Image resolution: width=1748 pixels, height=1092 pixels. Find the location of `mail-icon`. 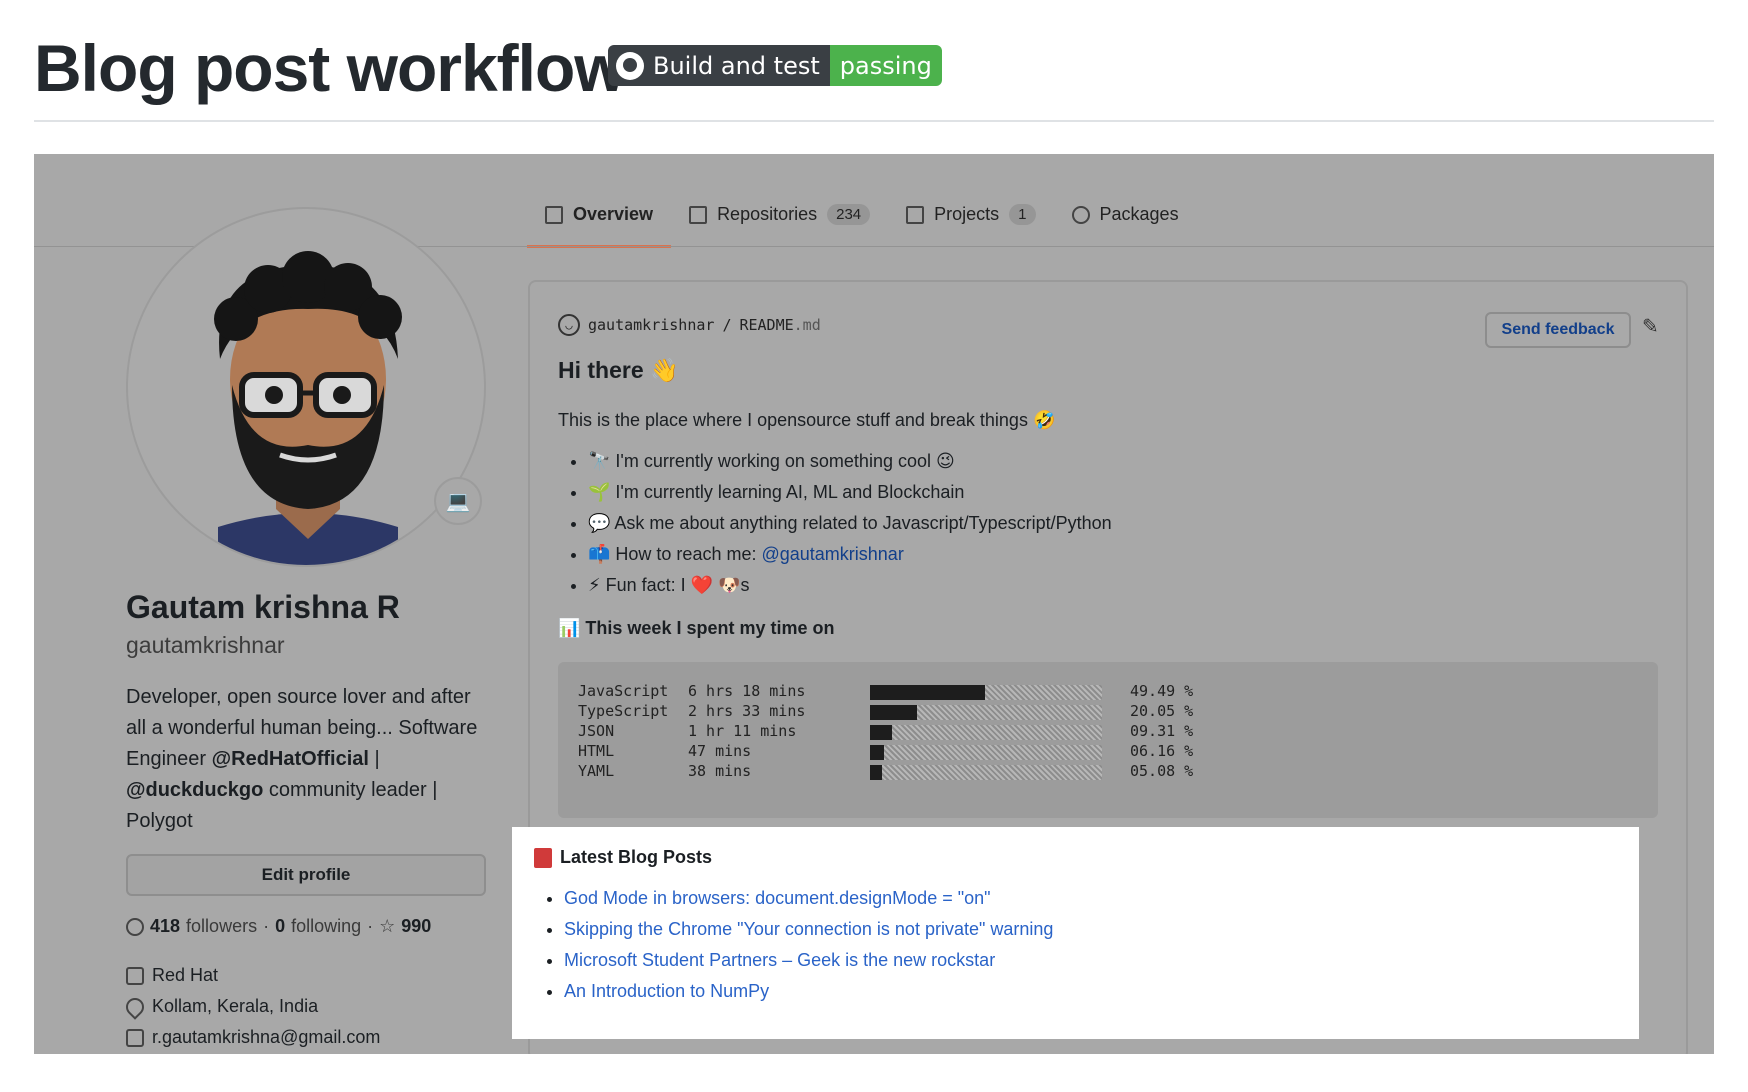

mail-icon is located at coordinates (135, 1037).